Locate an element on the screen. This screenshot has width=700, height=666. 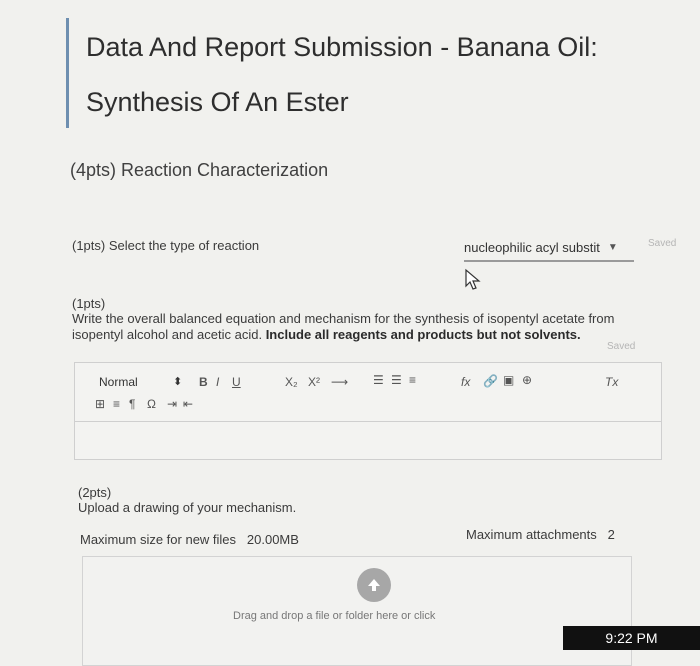
max-attachments-label: Maximum attachments is located at coordinates (531, 534).